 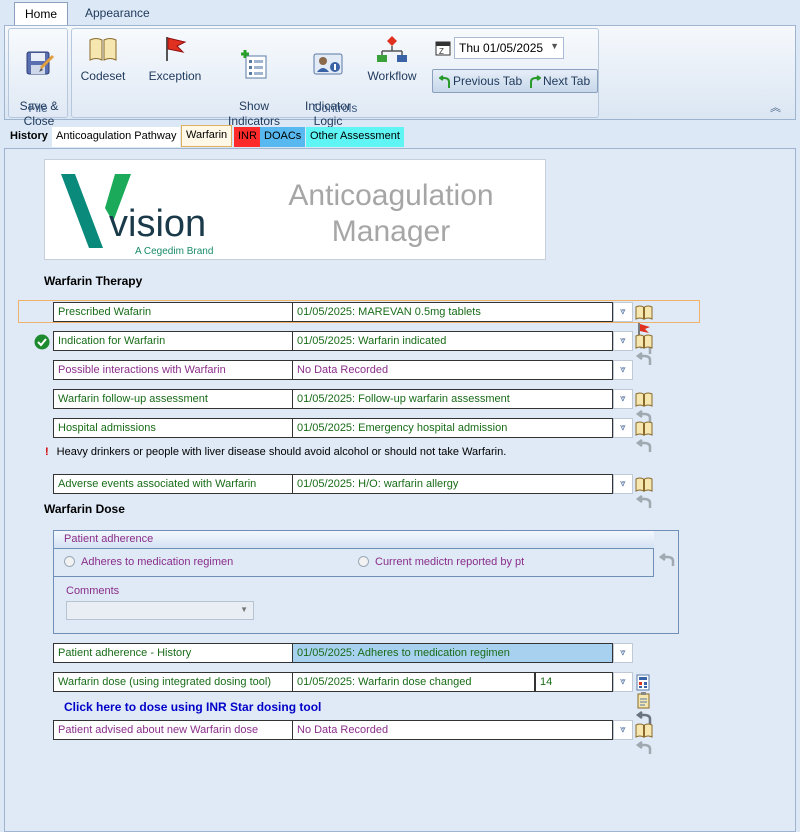 I want to click on exclamation-icon: !, so click(x=47, y=452).